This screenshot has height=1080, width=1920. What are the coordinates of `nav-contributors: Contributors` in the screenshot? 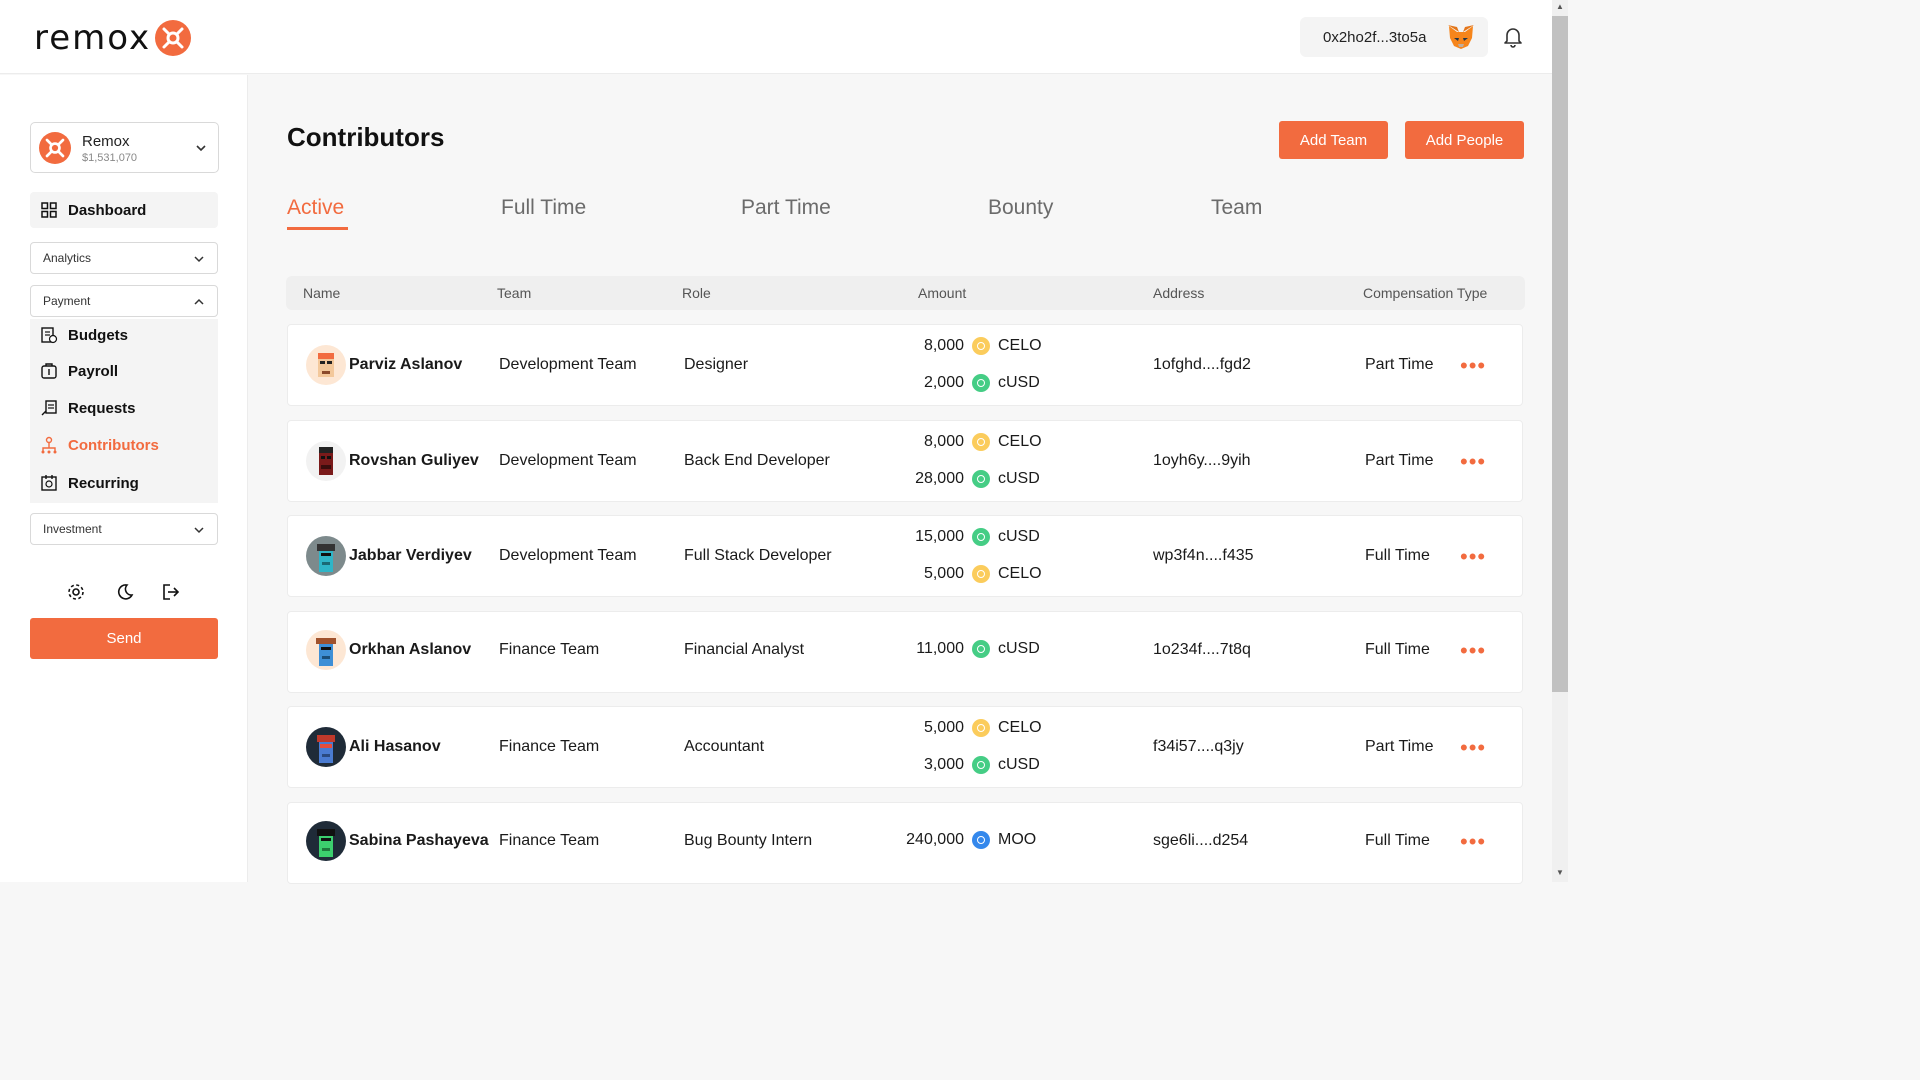 It's located at (124, 445).